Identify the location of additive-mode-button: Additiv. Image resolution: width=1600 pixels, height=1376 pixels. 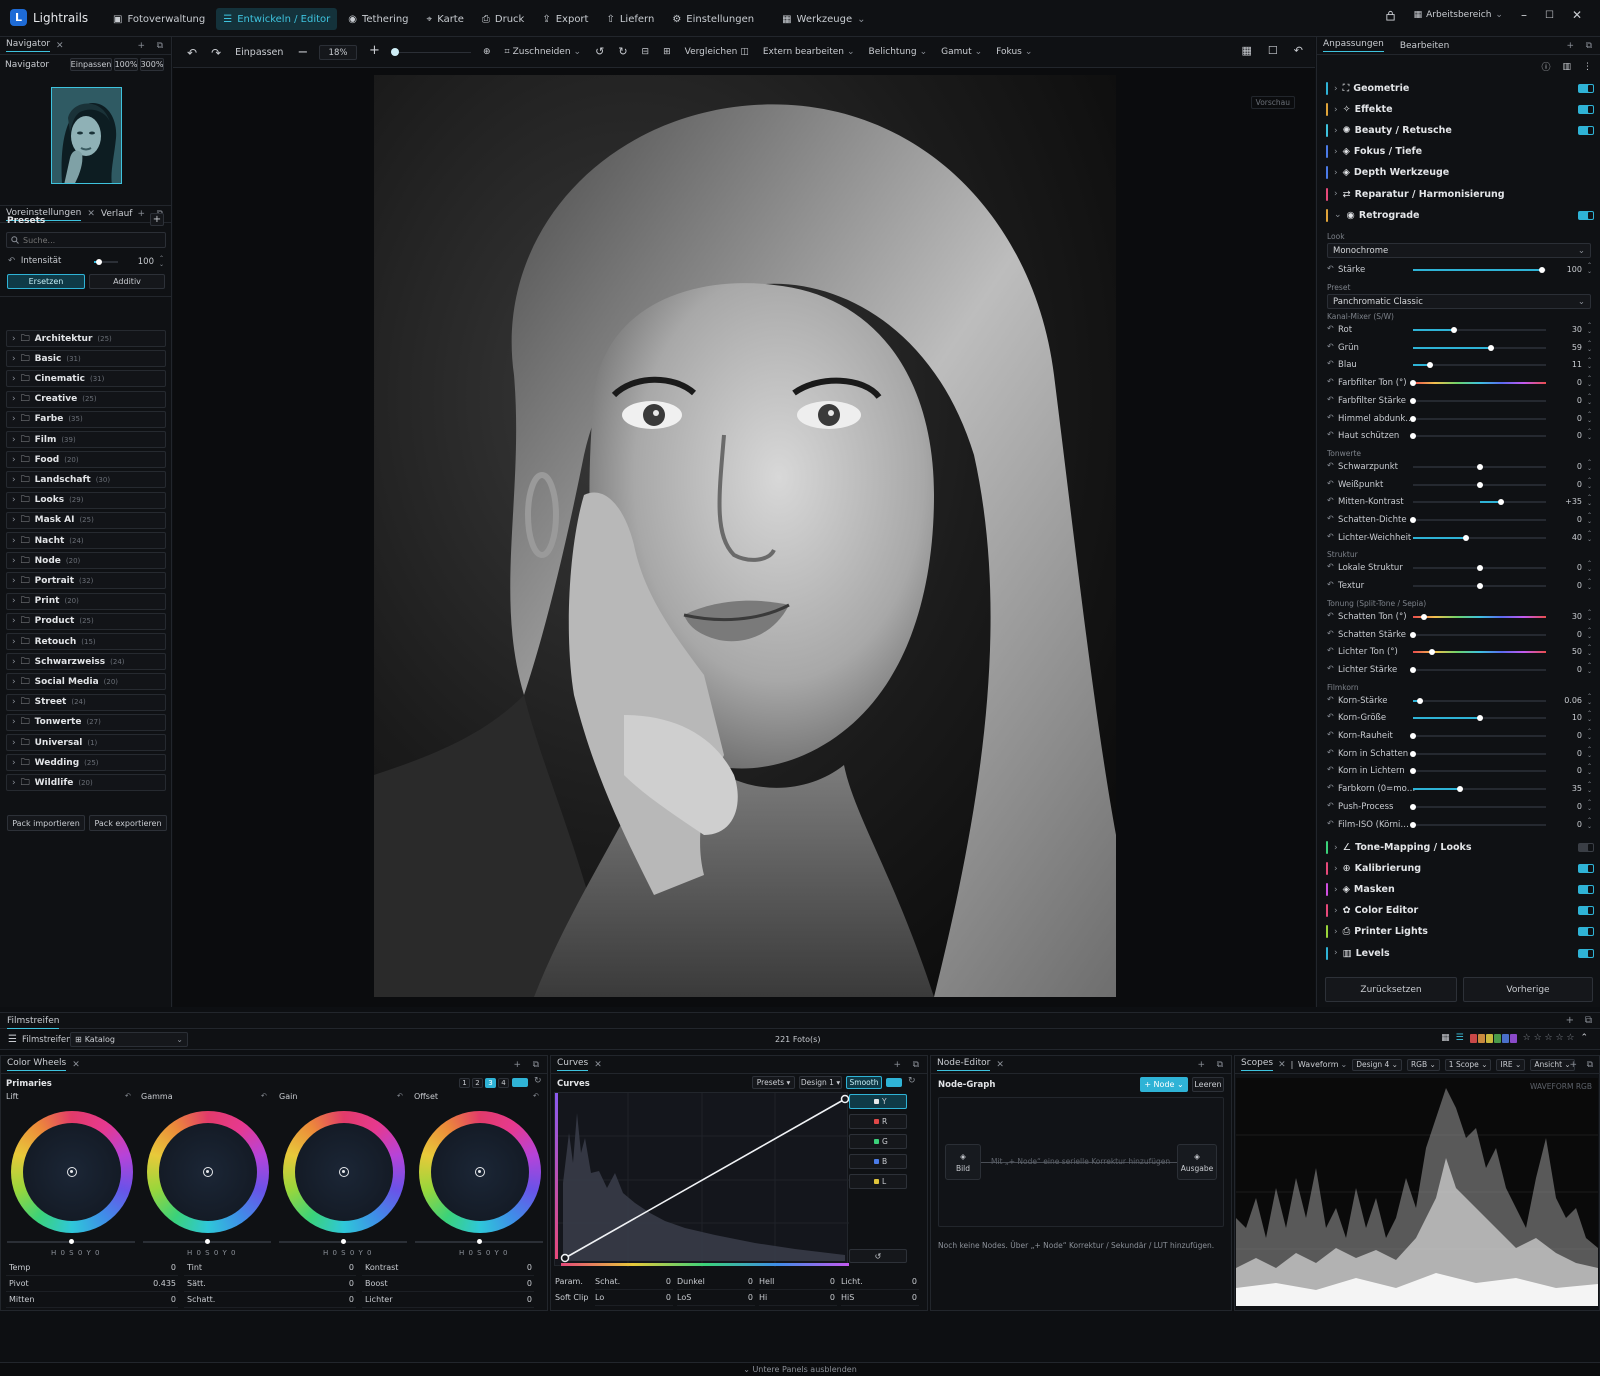
(127, 281).